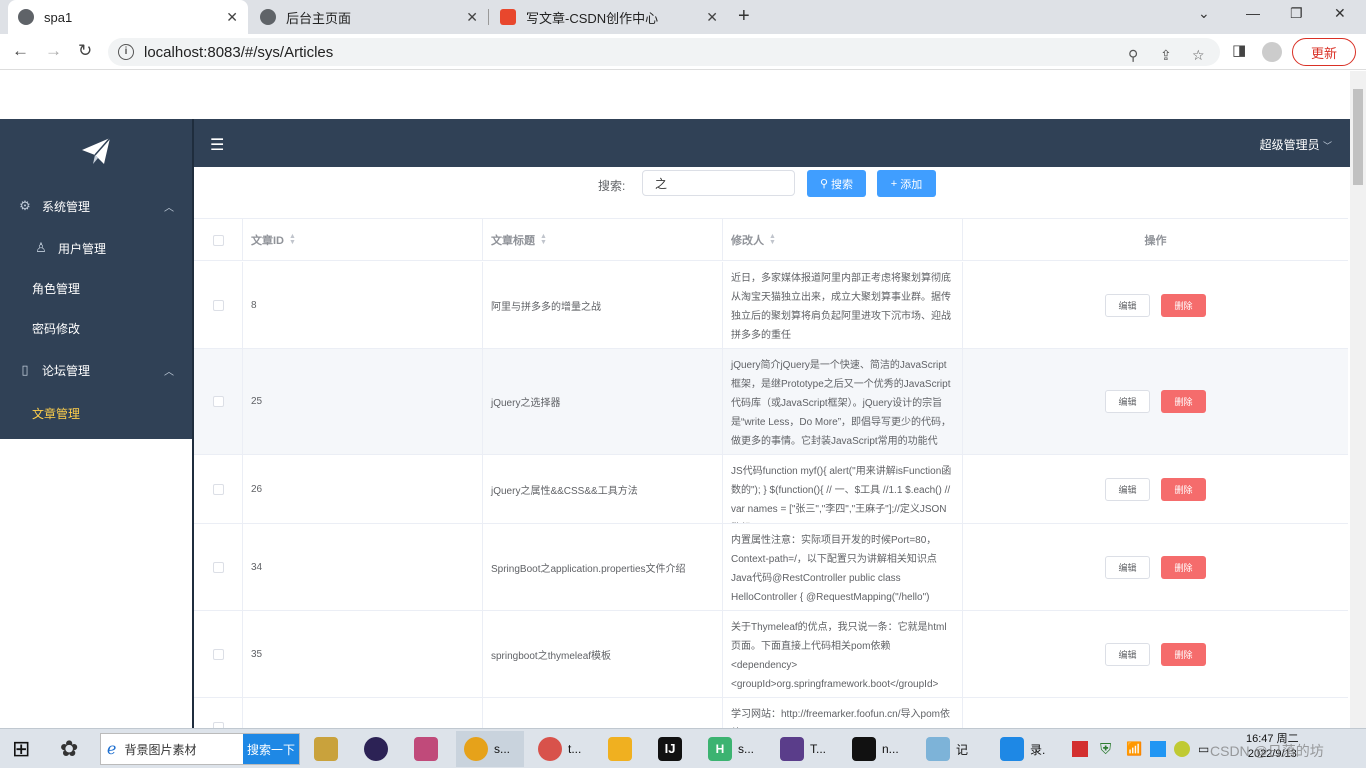 The height and width of the screenshot is (768, 1366). What do you see at coordinates (1203, 749) in the screenshot?
I see `battery-icon: ▭` at bounding box center [1203, 749].